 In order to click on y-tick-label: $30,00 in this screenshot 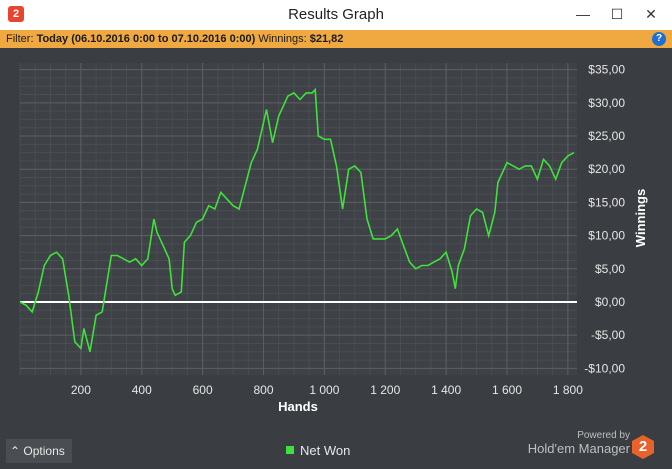, I will do `click(606, 103)`.